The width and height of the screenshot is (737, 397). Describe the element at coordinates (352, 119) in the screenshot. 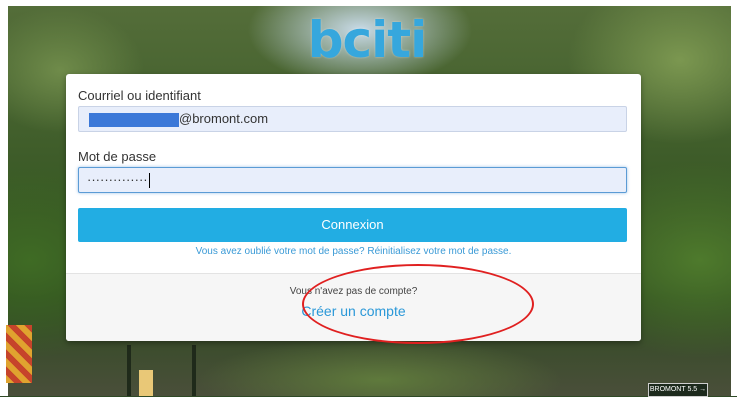

I see `username-field: @bromont.com` at that location.